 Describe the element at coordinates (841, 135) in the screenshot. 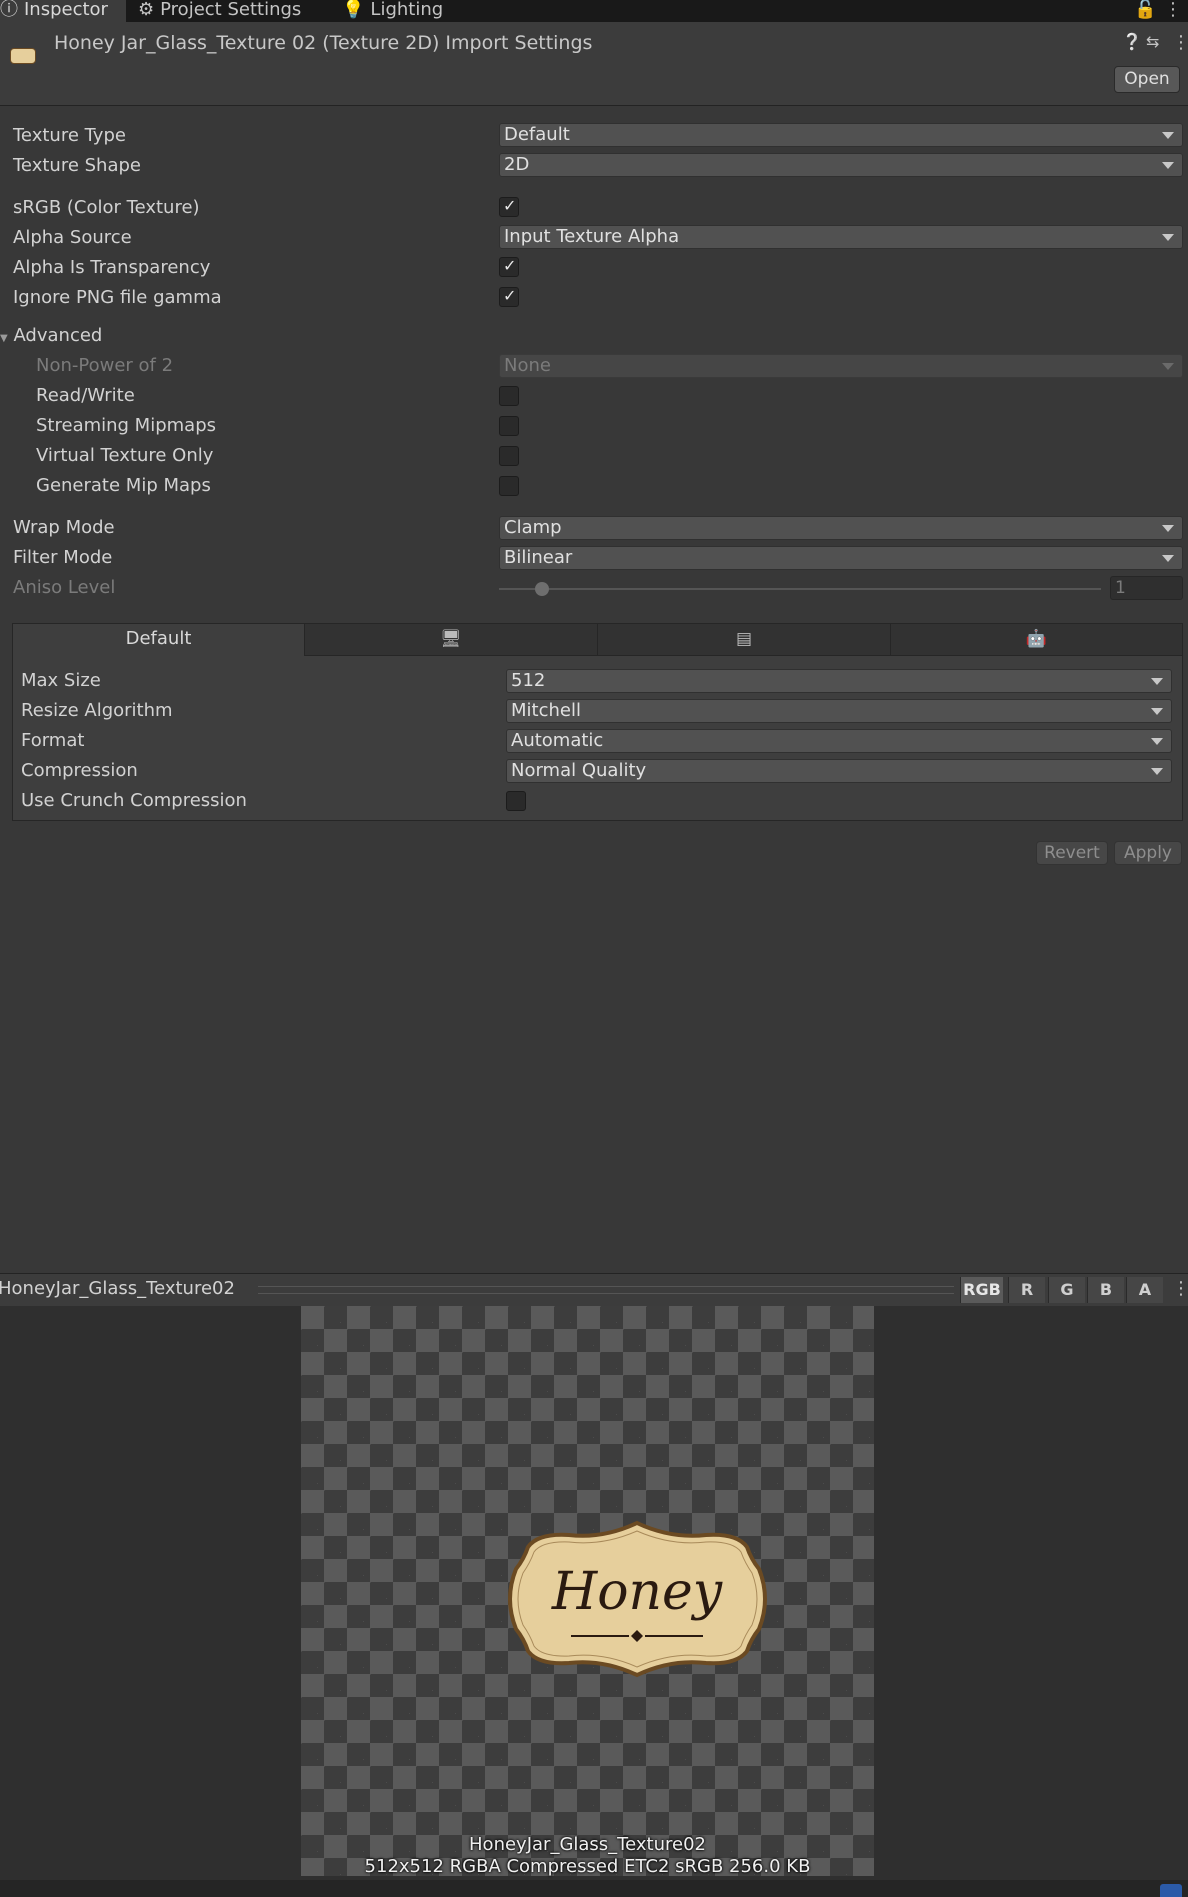

I see `texture-type-dropdown: Default` at that location.